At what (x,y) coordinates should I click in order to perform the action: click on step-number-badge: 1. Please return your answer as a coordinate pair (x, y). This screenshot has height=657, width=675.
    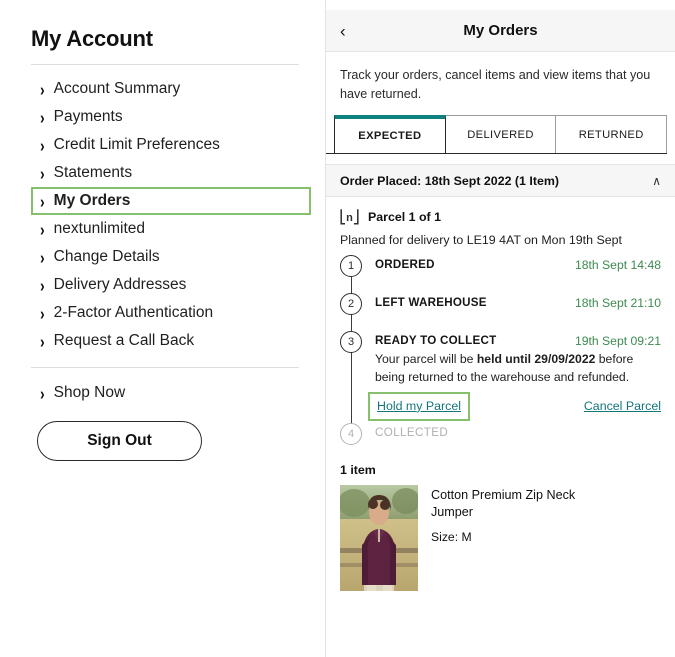
    Looking at the image, I should click on (351, 266).